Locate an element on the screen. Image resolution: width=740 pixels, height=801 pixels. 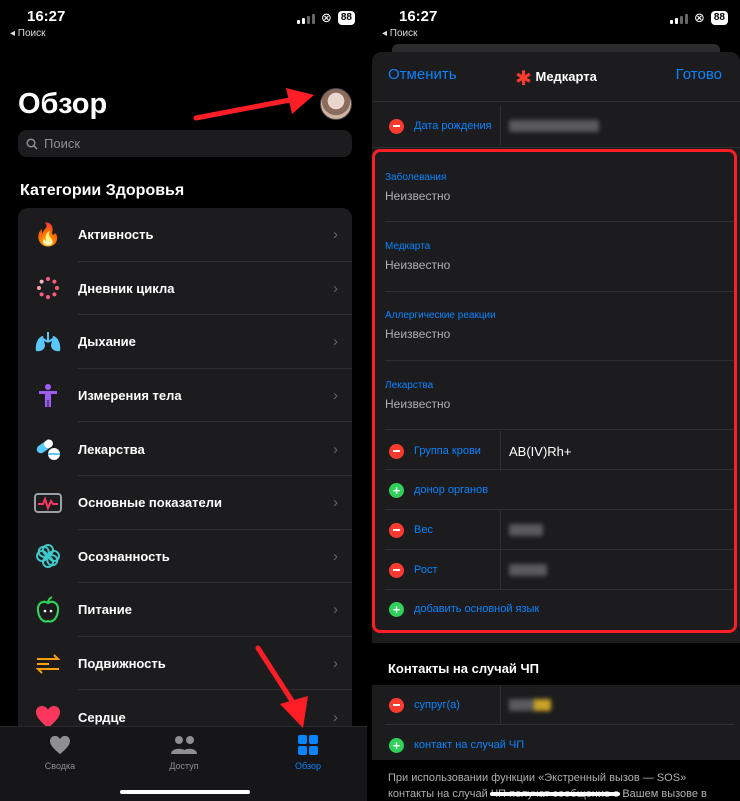
annotation-arrow-avatar is located at coordinates (253, 104).